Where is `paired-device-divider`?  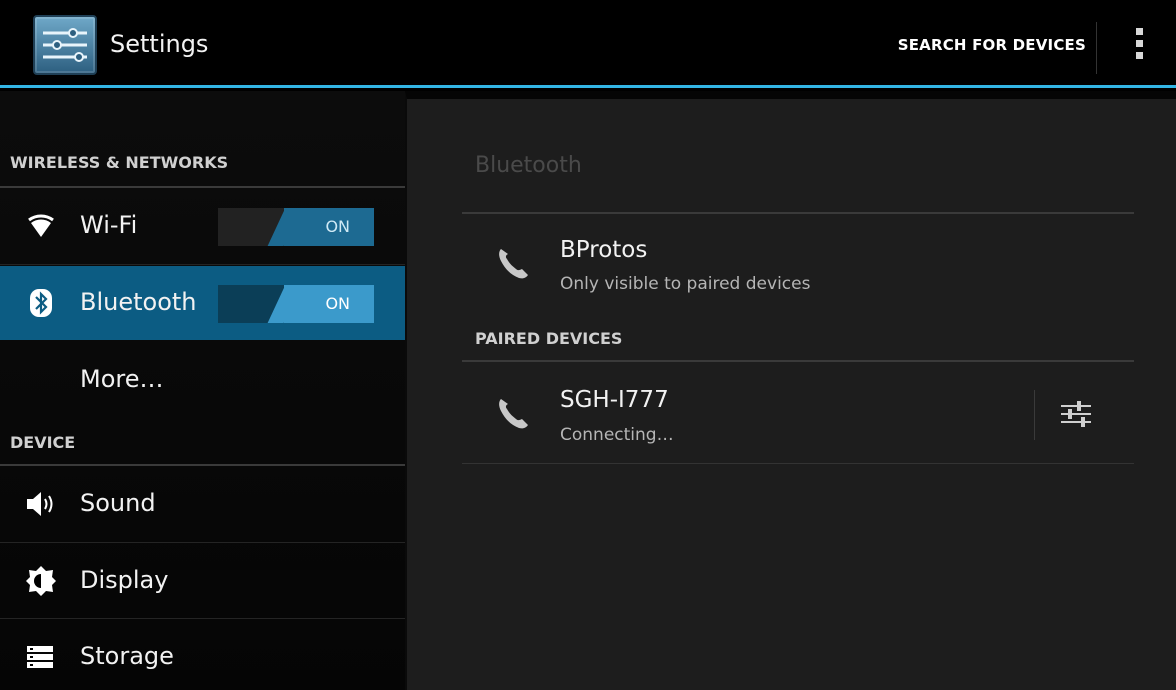 paired-device-divider is located at coordinates (798, 463).